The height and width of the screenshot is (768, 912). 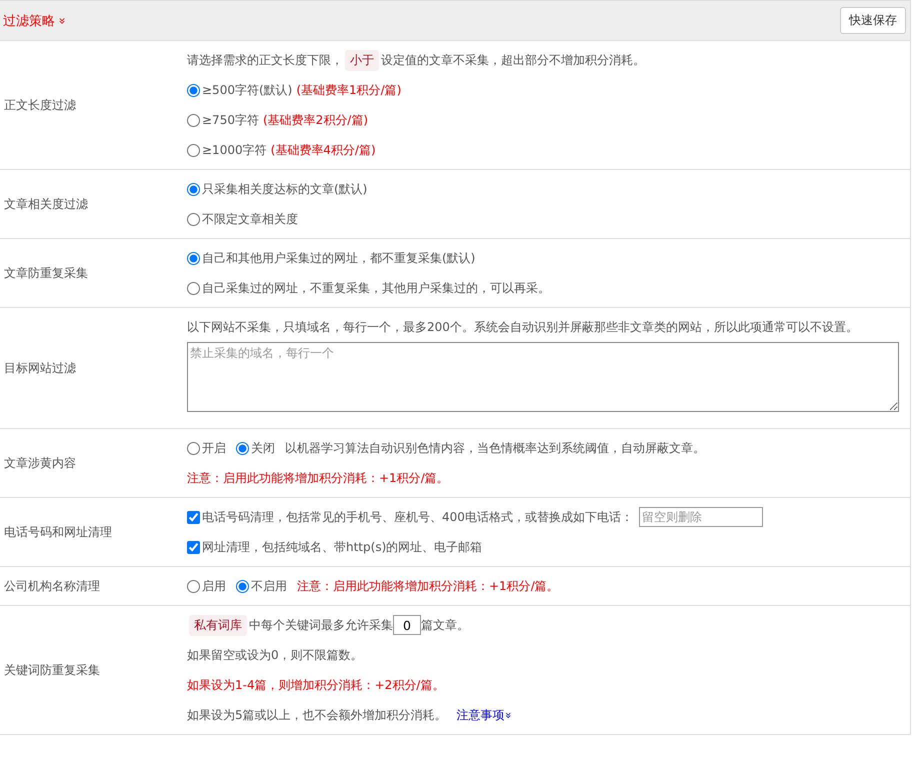 I want to click on count-input-field: 0, so click(x=407, y=625).